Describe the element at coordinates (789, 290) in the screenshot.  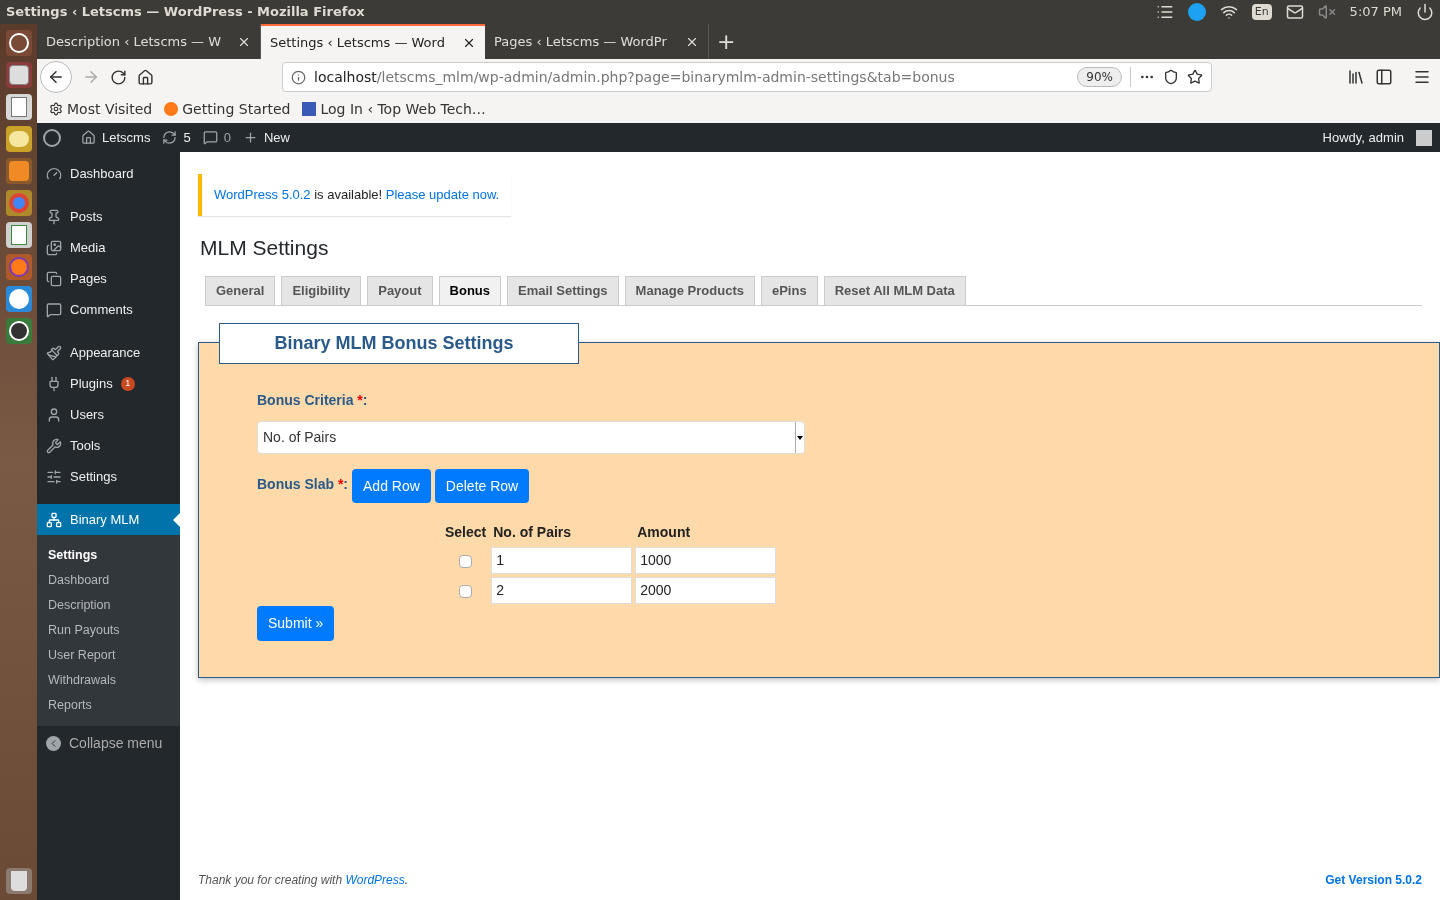
I see `settings-tab: ePins` at that location.